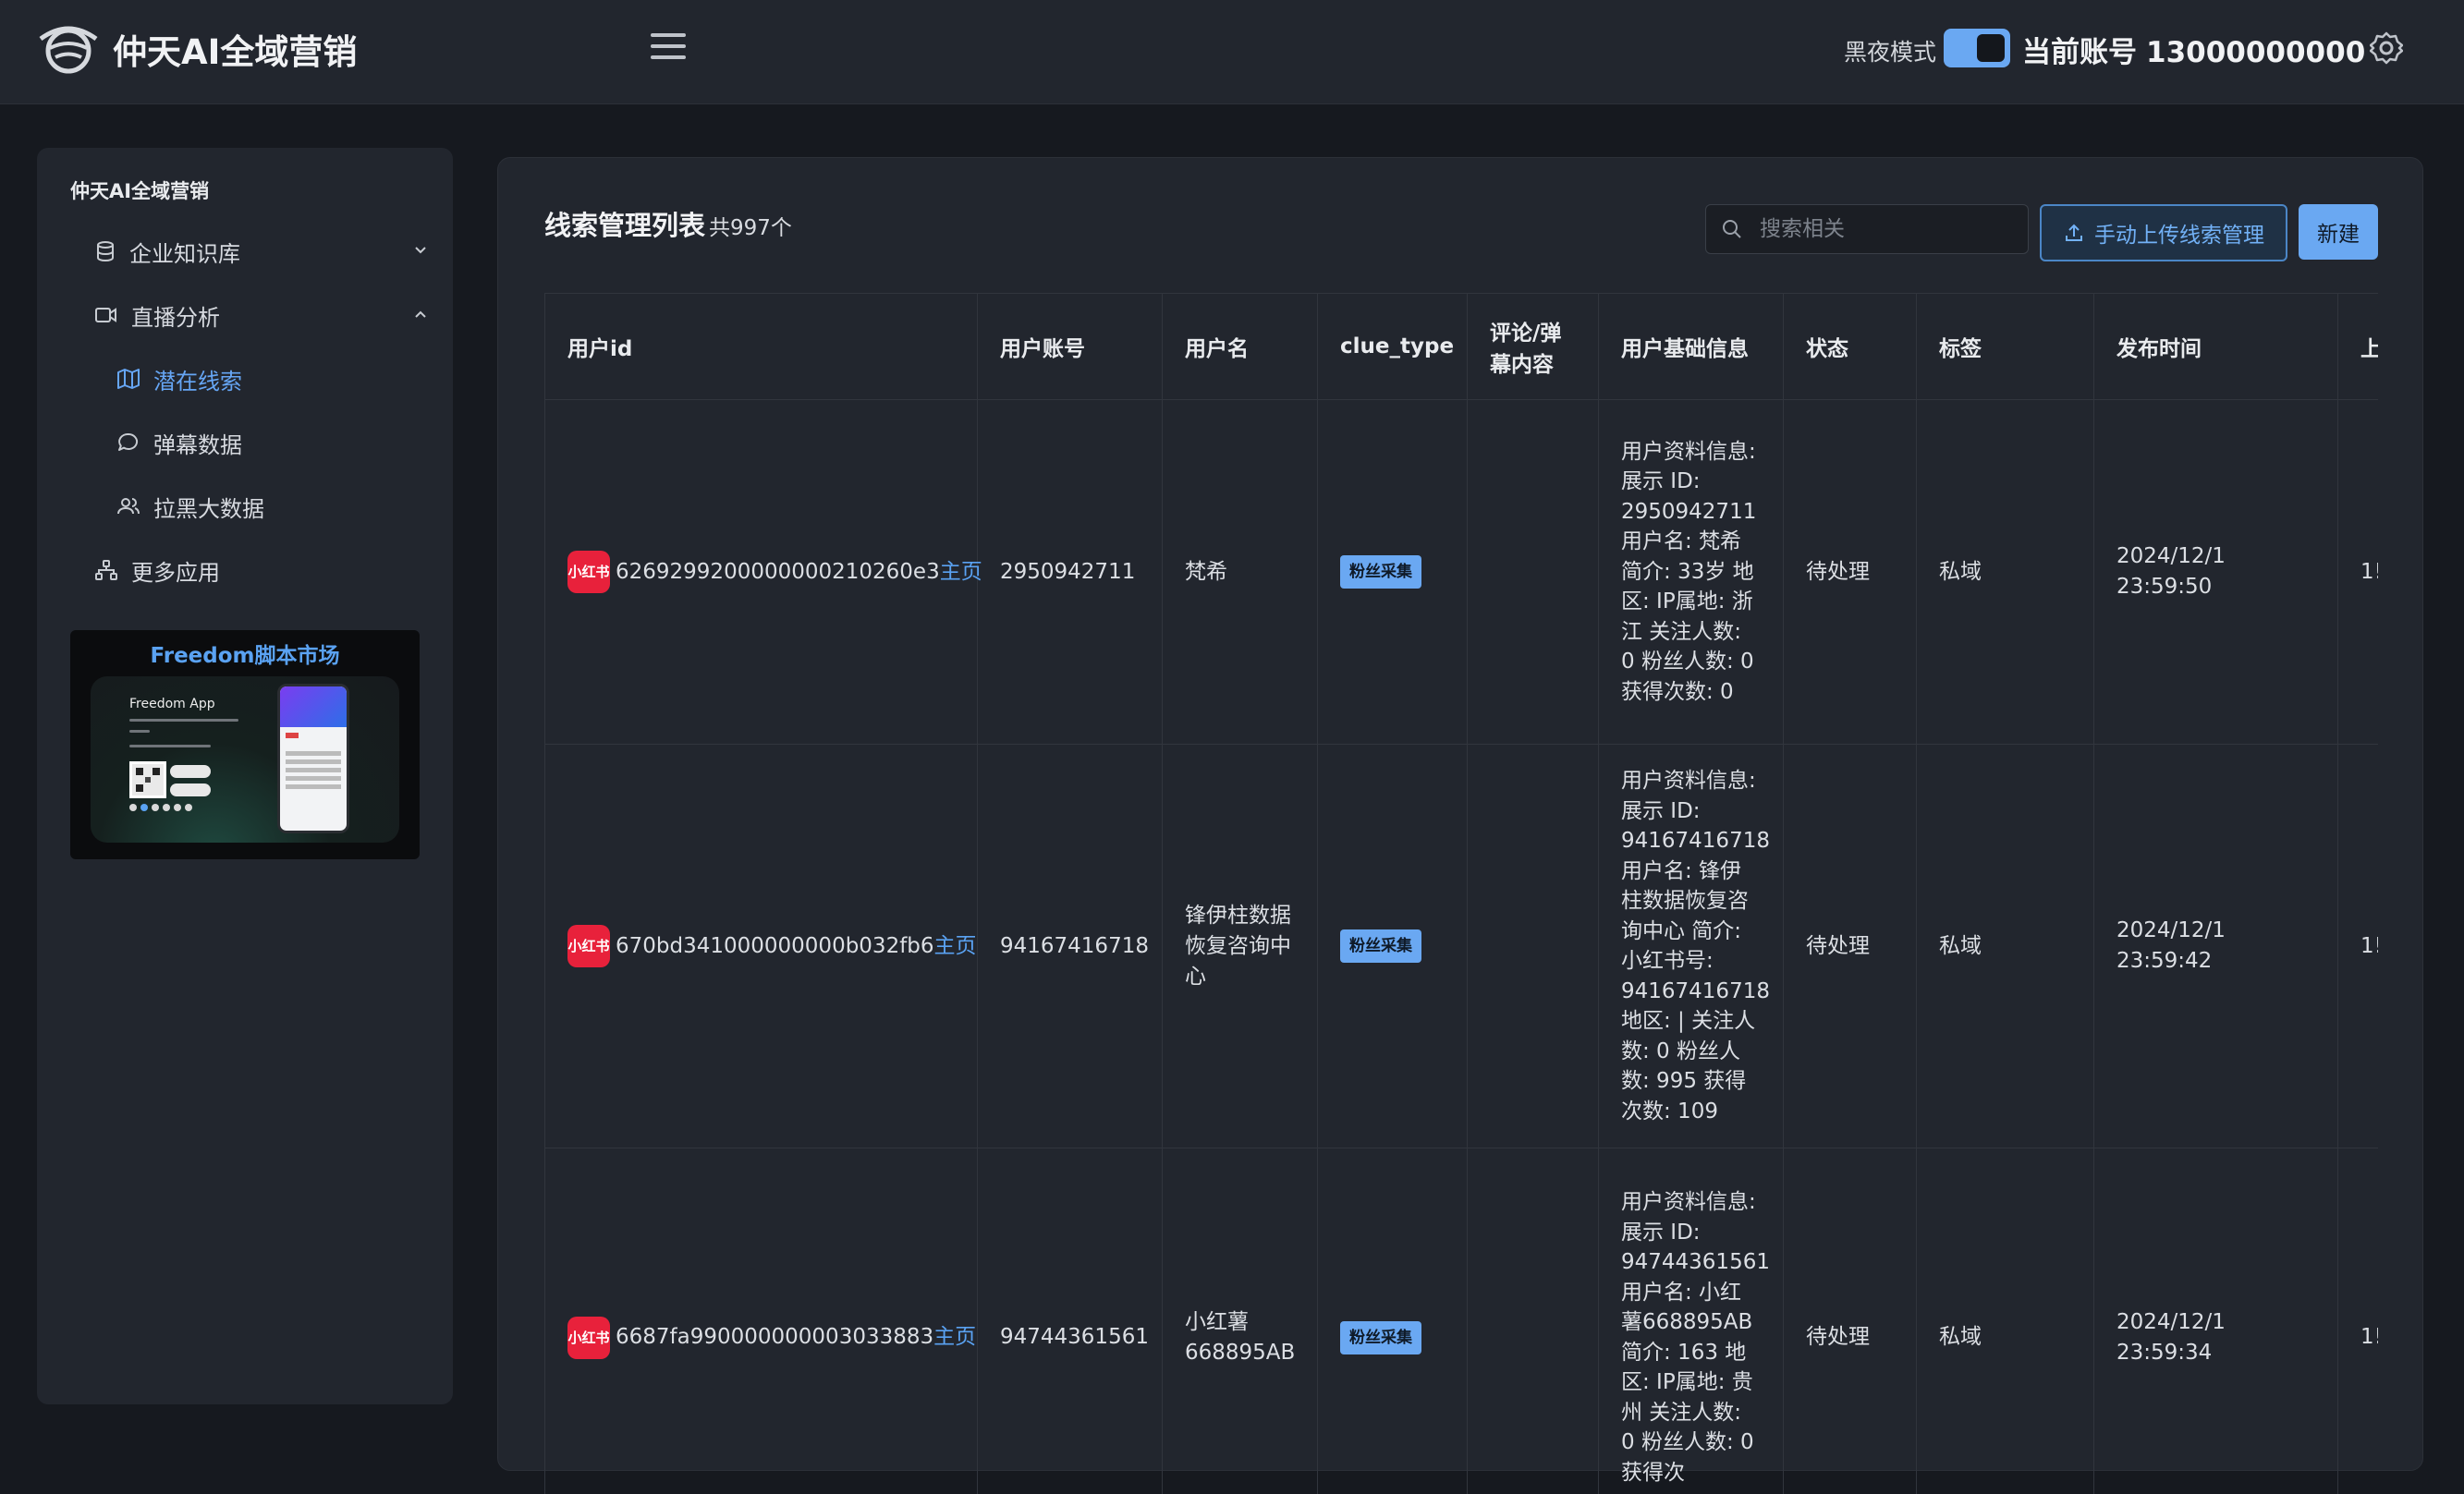 The image size is (2464, 1494). Describe the element at coordinates (668, 47) in the screenshot. I see `menu-toggle-icon` at that location.